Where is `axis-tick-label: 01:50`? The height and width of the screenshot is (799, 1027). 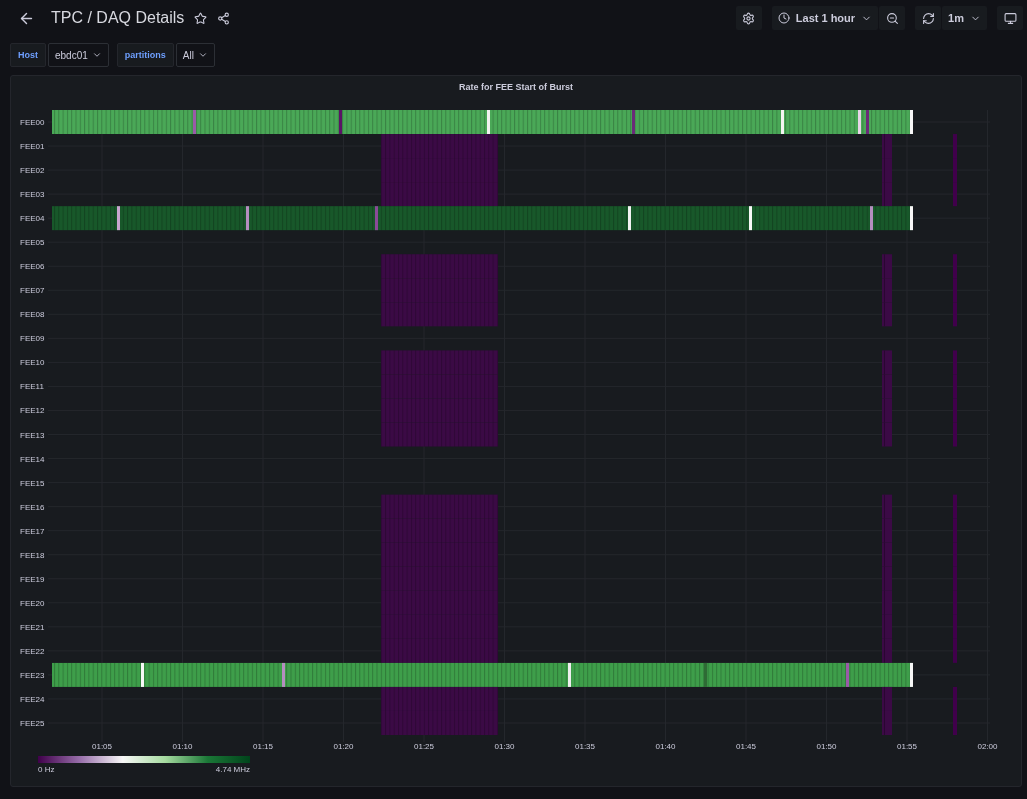
axis-tick-label: 01:50 is located at coordinates (826, 746).